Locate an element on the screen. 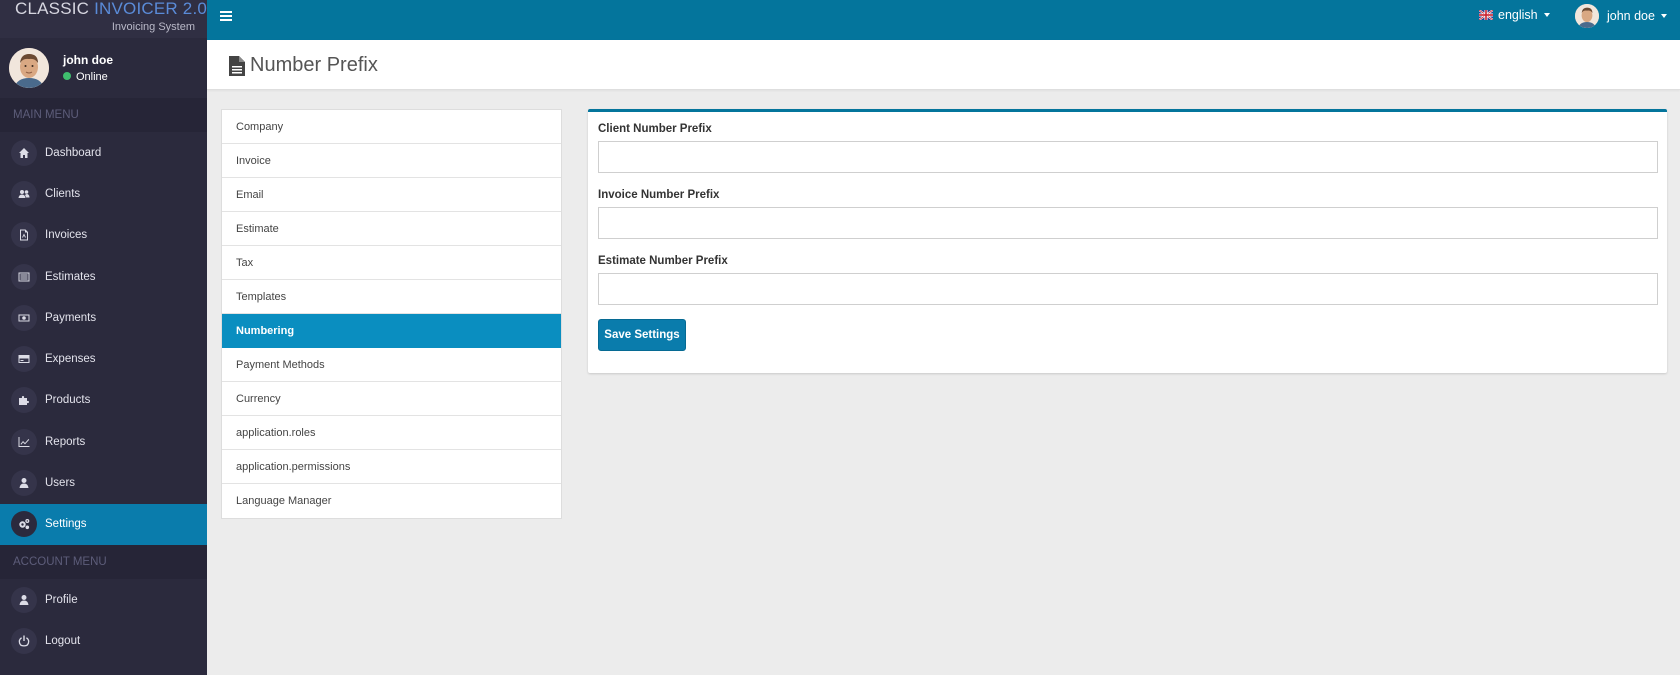 The width and height of the screenshot is (1680, 675). pdf-file-icon is located at coordinates (24, 235).